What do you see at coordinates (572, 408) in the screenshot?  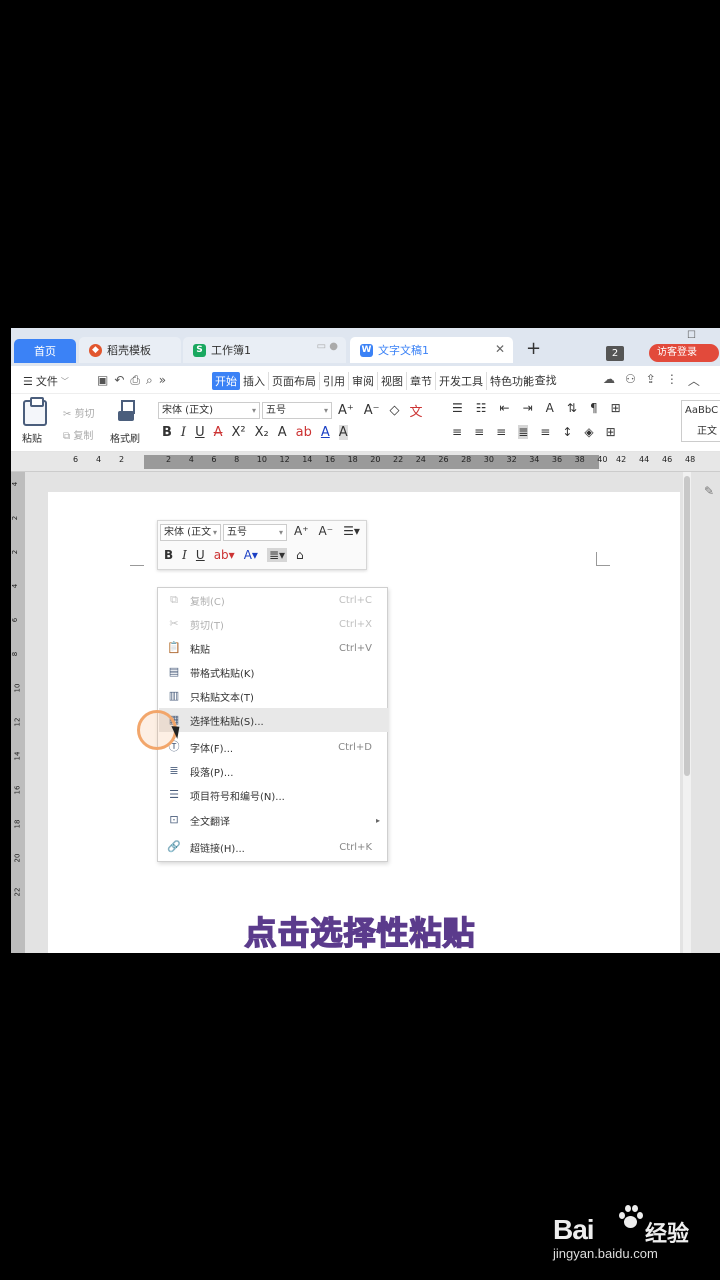 I see `sort-icon: ⇅` at bounding box center [572, 408].